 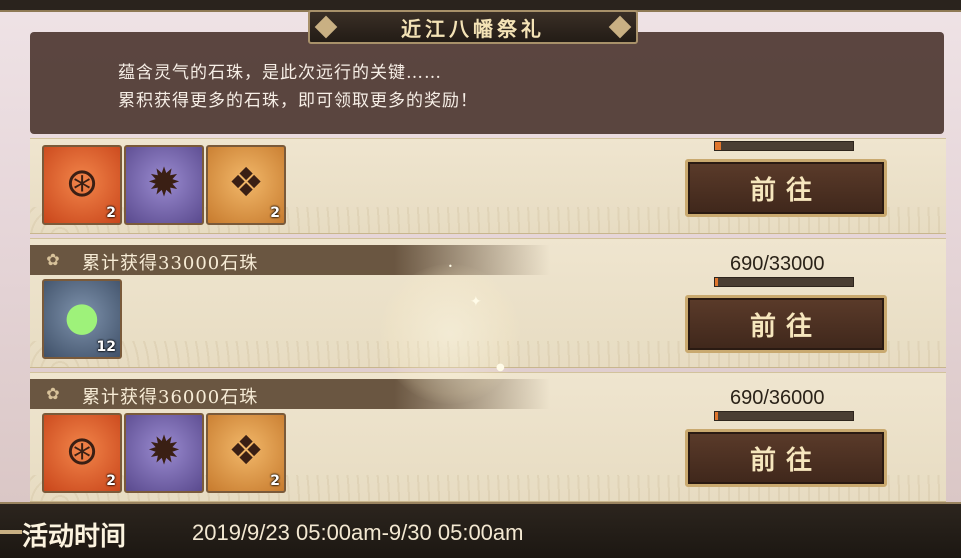 What do you see at coordinates (170, 397) in the screenshot?
I see `row-title: 累计获得36000石珠` at bounding box center [170, 397].